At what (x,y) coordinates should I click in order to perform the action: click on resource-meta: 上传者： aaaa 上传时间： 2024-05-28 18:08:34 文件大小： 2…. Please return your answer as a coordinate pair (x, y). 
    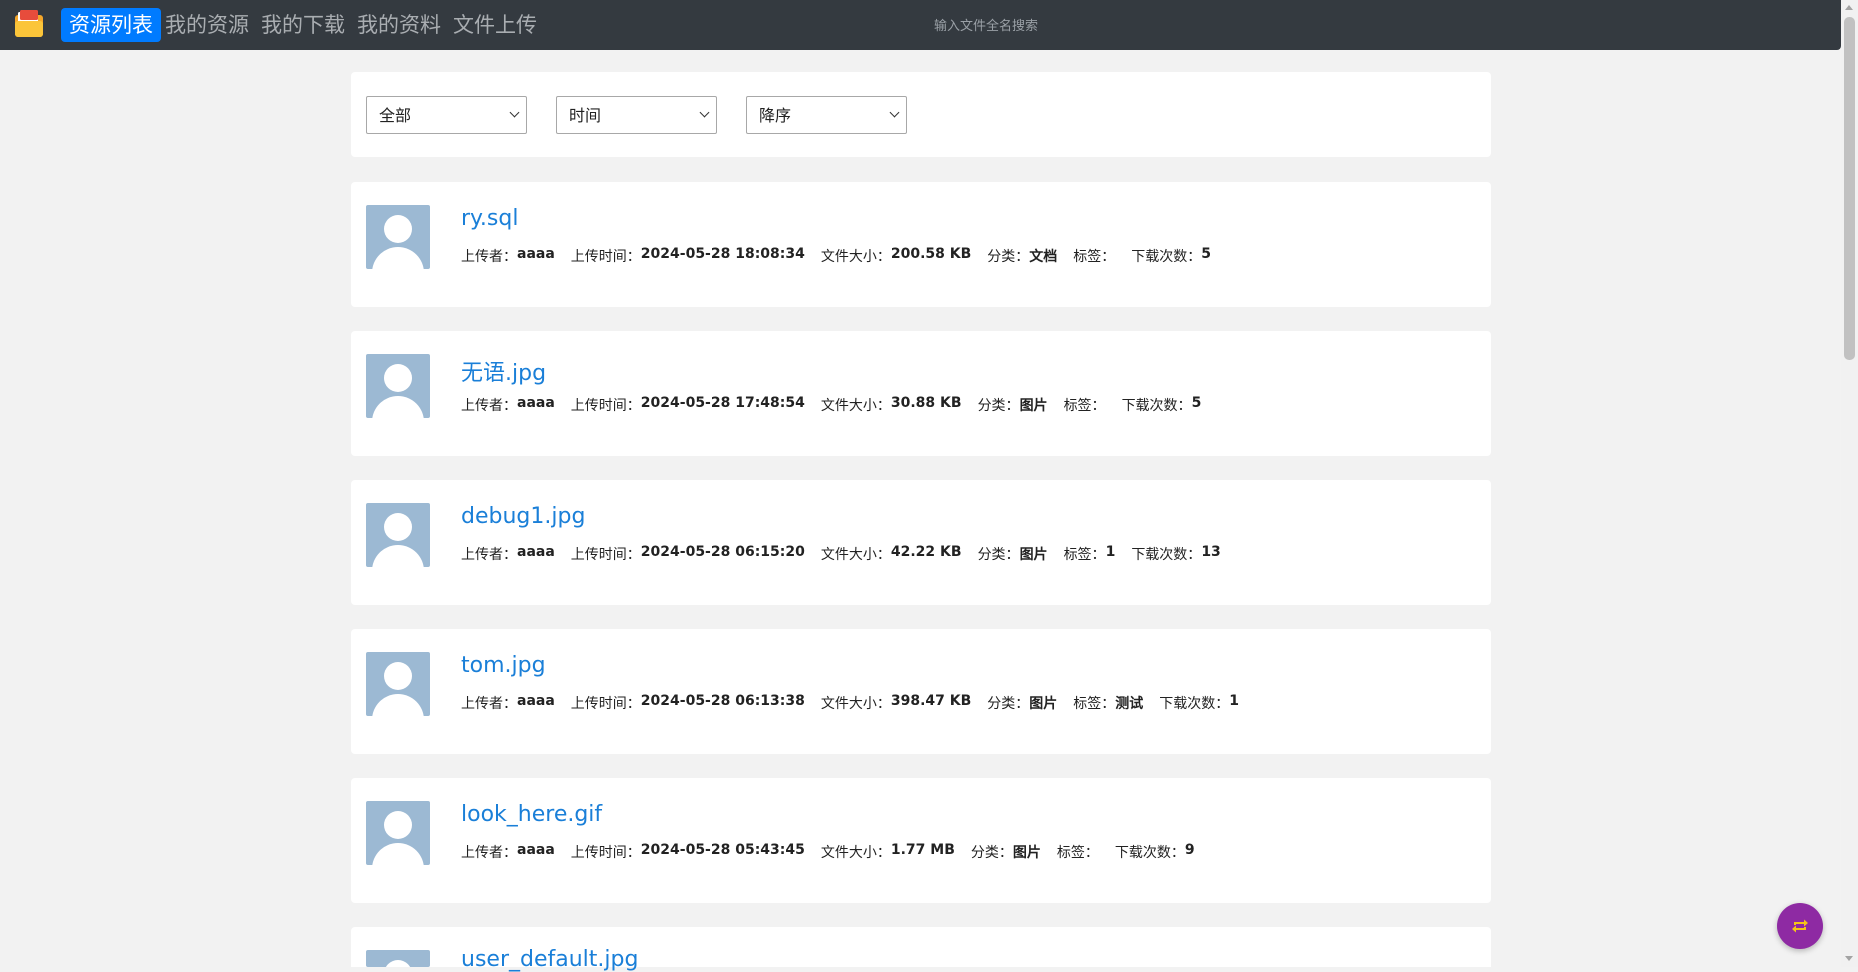
    Looking at the image, I should click on (844, 256).